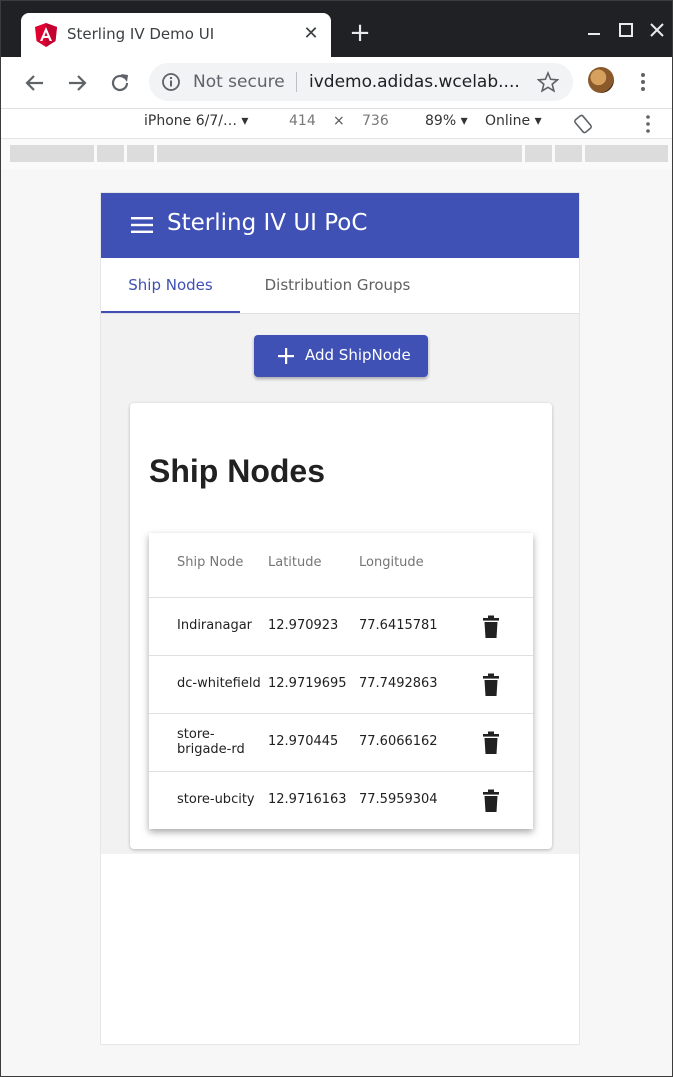  I want to click on app-title: Sterling IV UI PoC, so click(267, 223).